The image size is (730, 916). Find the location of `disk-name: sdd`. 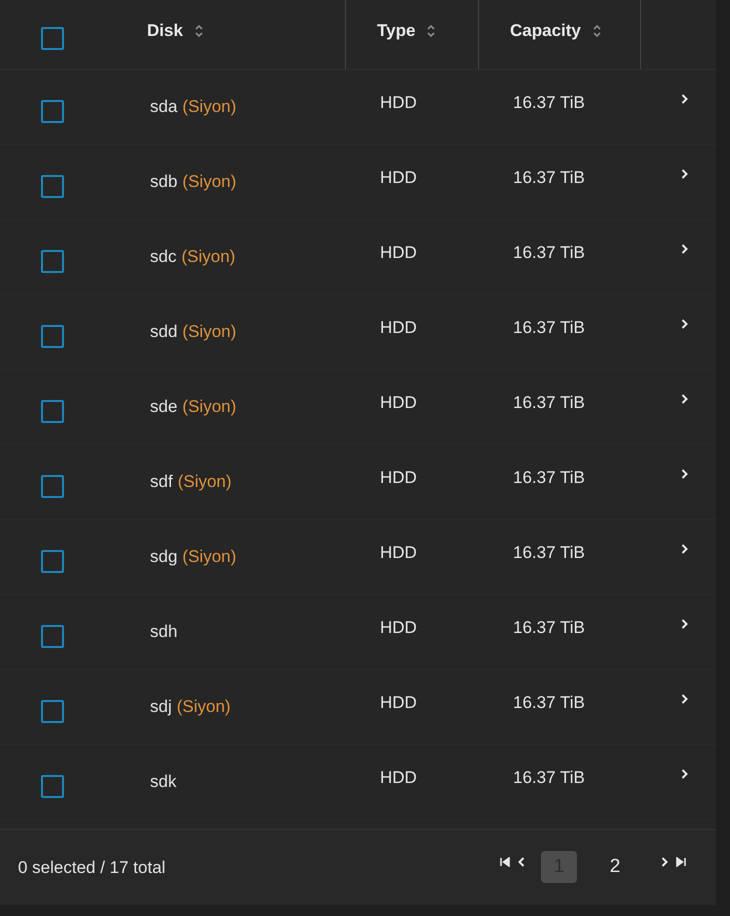

disk-name: sdd is located at coordinates (164, 332).